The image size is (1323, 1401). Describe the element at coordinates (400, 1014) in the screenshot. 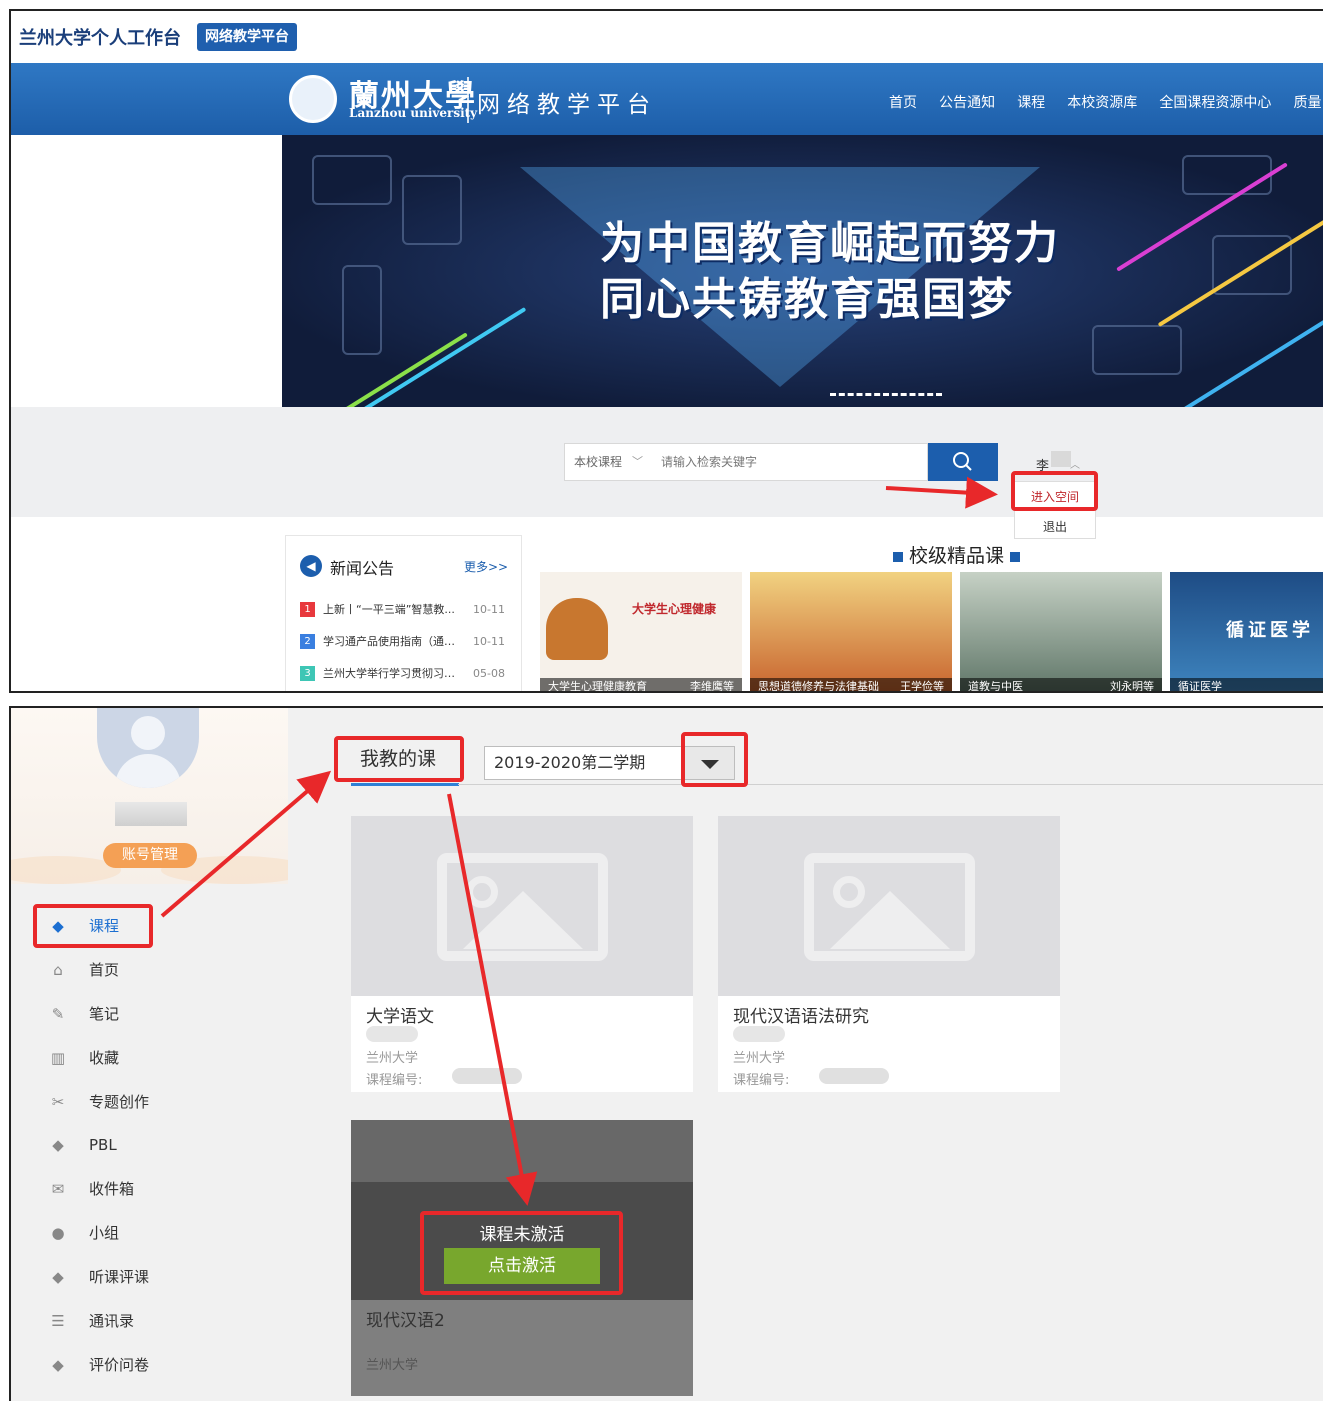

I see `course-title: 大学语文` at that location.